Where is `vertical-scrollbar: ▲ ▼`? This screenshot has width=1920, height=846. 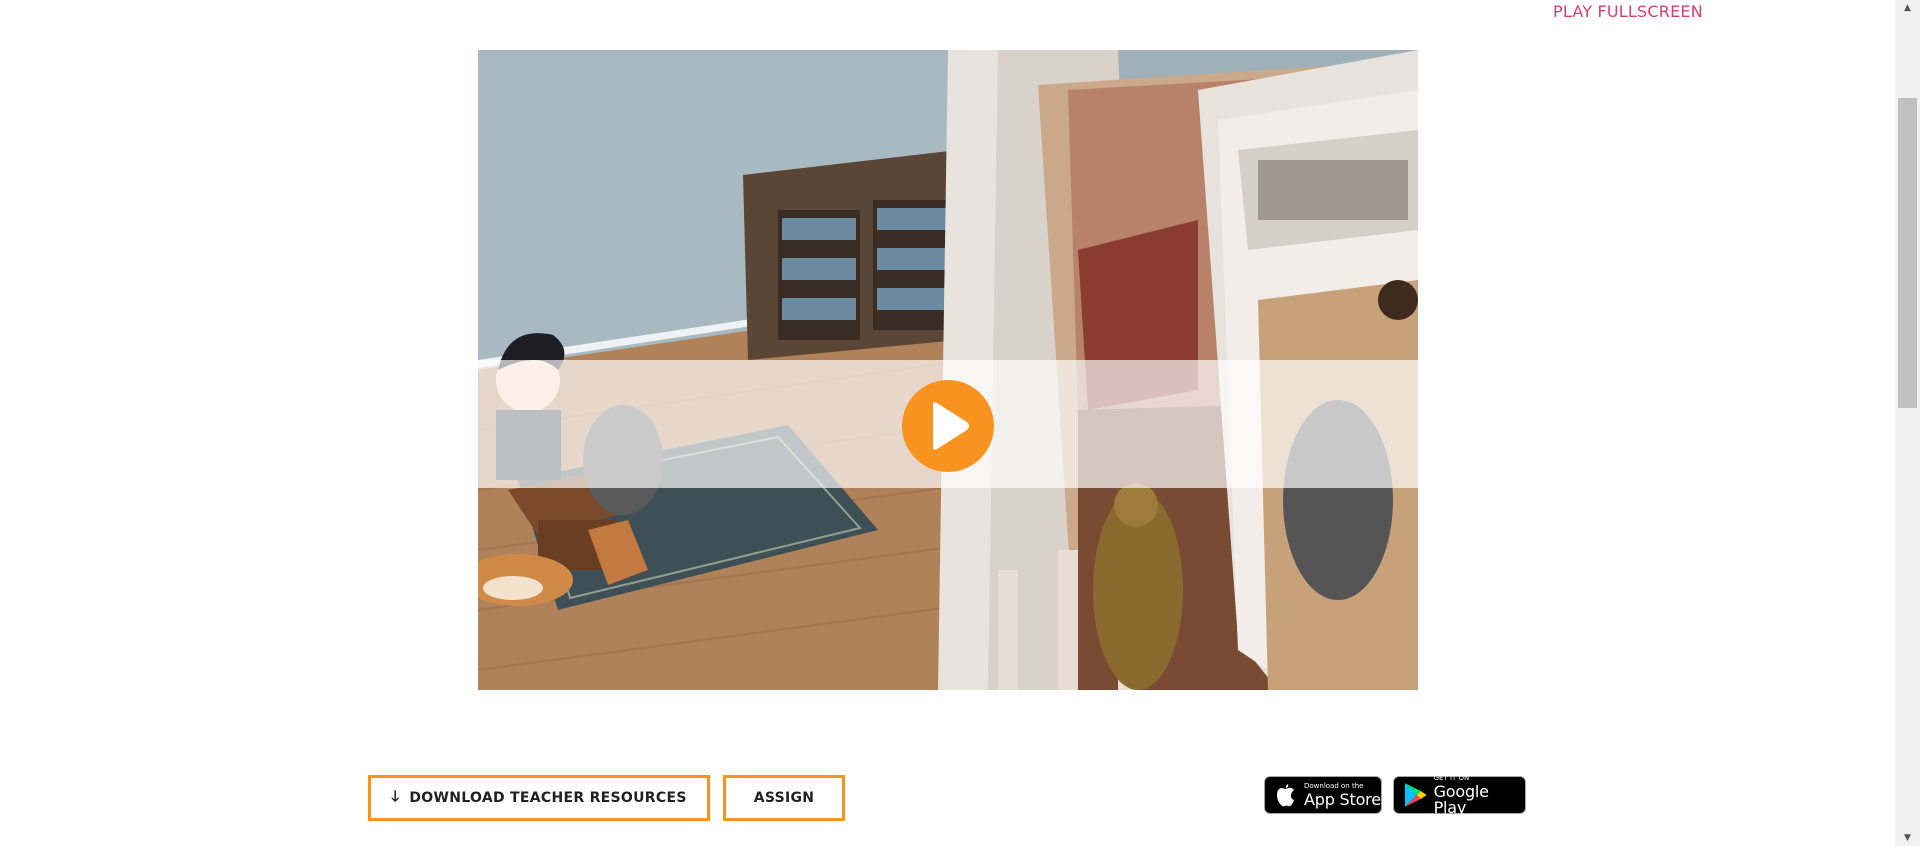 vertical-scrollbar: ▲ ▼ is located at coordinates (1907, 423).